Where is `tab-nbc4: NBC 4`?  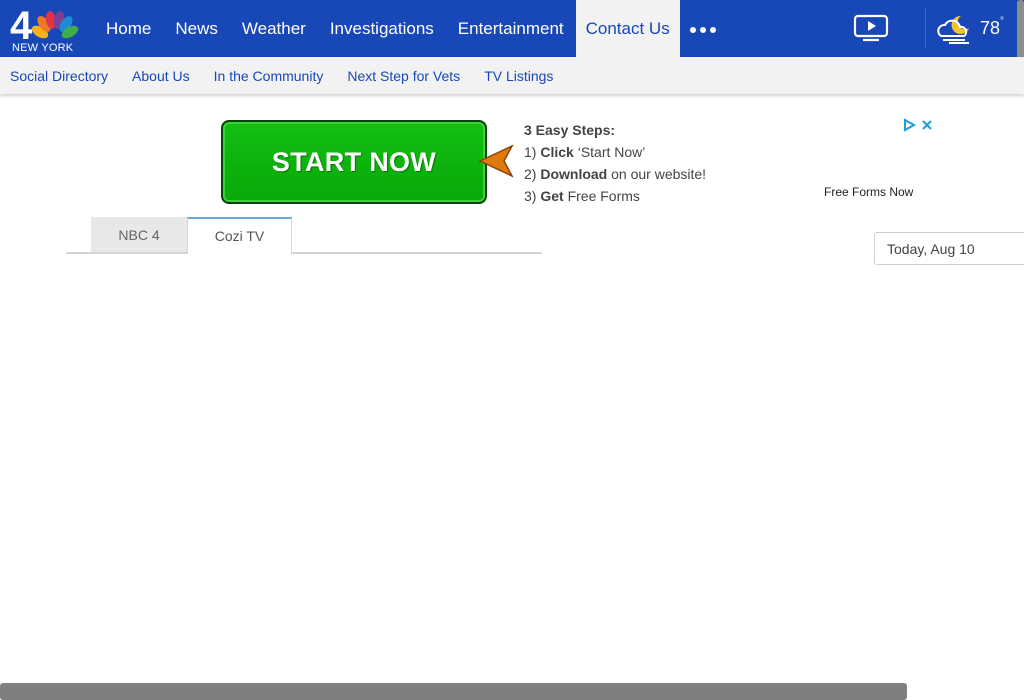 tab-nbc4: NBC 4 is located at coordinates (139, 235).